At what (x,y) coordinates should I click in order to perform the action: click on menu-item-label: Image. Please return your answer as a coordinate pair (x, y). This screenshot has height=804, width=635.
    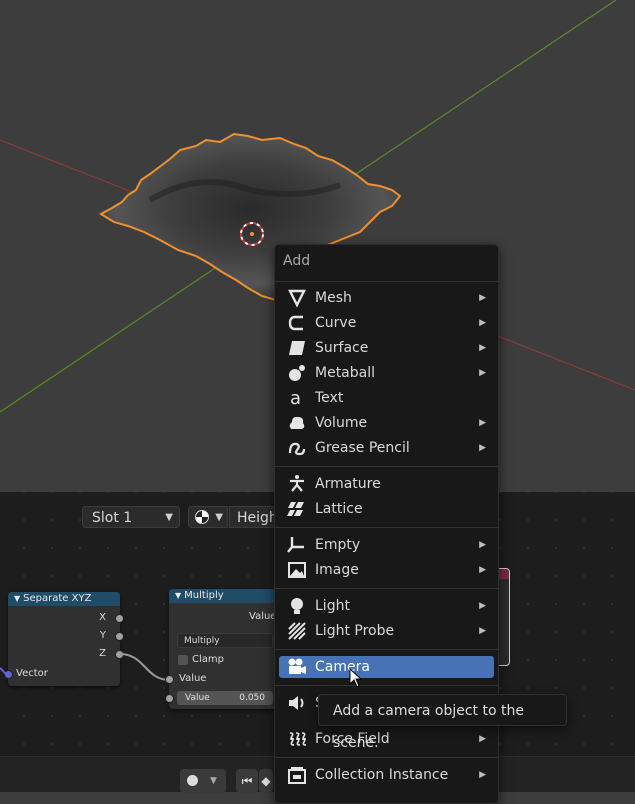
    Looking at the image, I should click on (337, 570).